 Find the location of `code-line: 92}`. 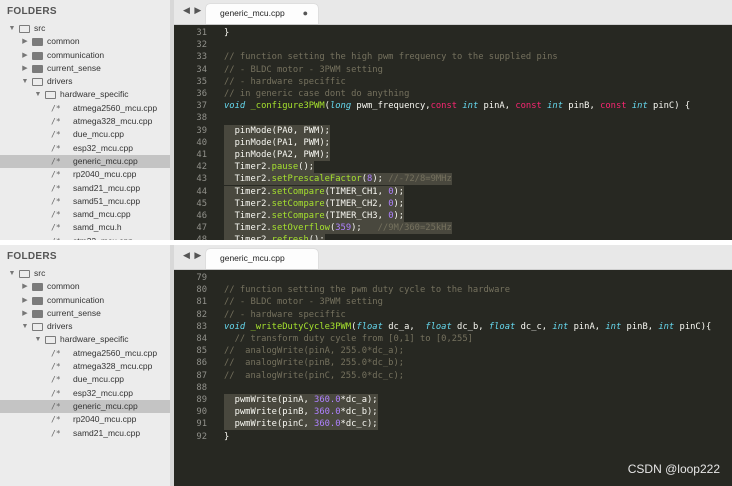

code-line: 92} is located at coordinates (453, 437).